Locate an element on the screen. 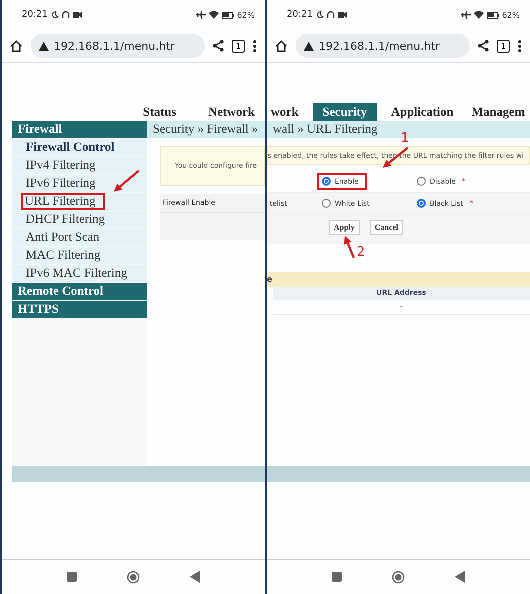 The width and height of the screenshot is (530, 594). sidebar-item: Anti Port Scan is located at coordinates (79, 237).